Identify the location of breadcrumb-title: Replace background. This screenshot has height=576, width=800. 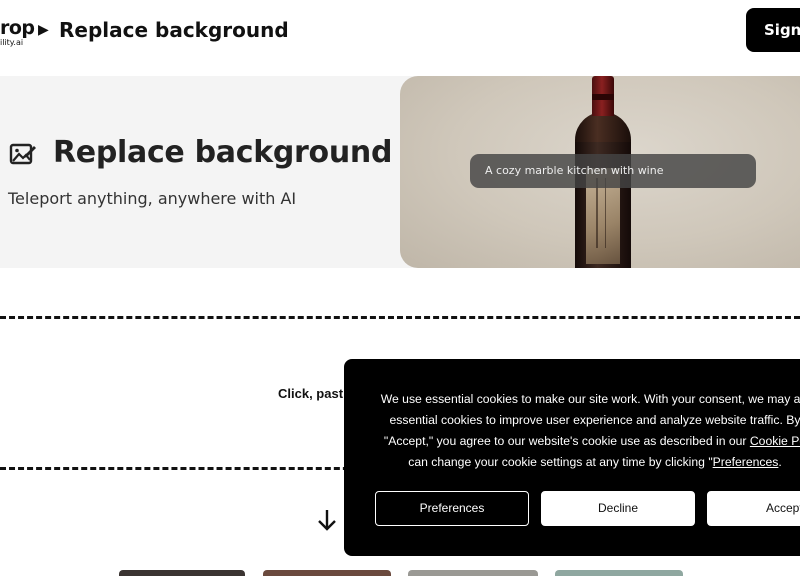
(174, 30).